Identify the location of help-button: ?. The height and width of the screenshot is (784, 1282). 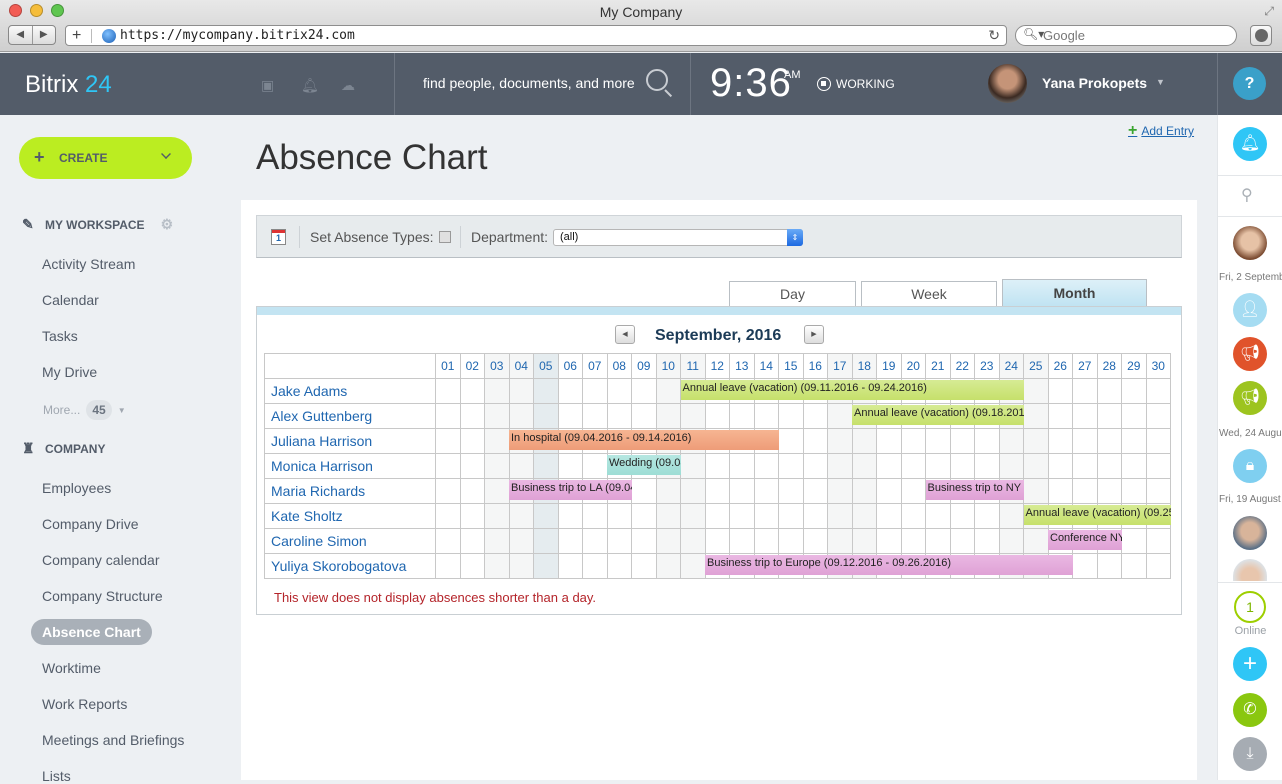
(1249, 83).